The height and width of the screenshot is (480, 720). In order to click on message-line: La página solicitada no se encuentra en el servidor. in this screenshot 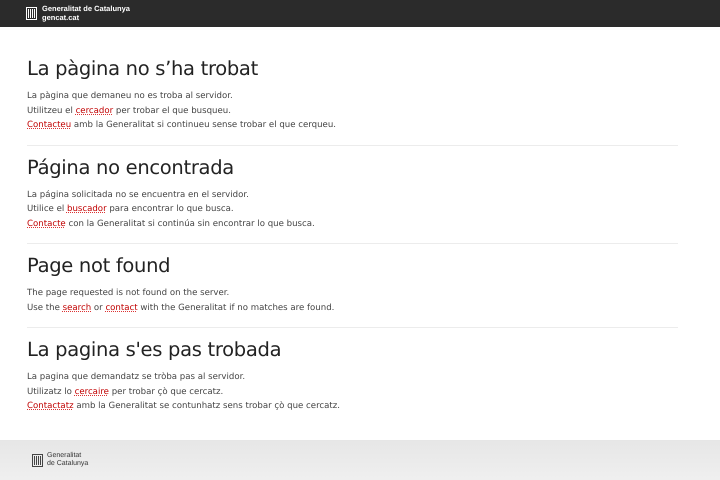, I will do `click(138, 195)`.